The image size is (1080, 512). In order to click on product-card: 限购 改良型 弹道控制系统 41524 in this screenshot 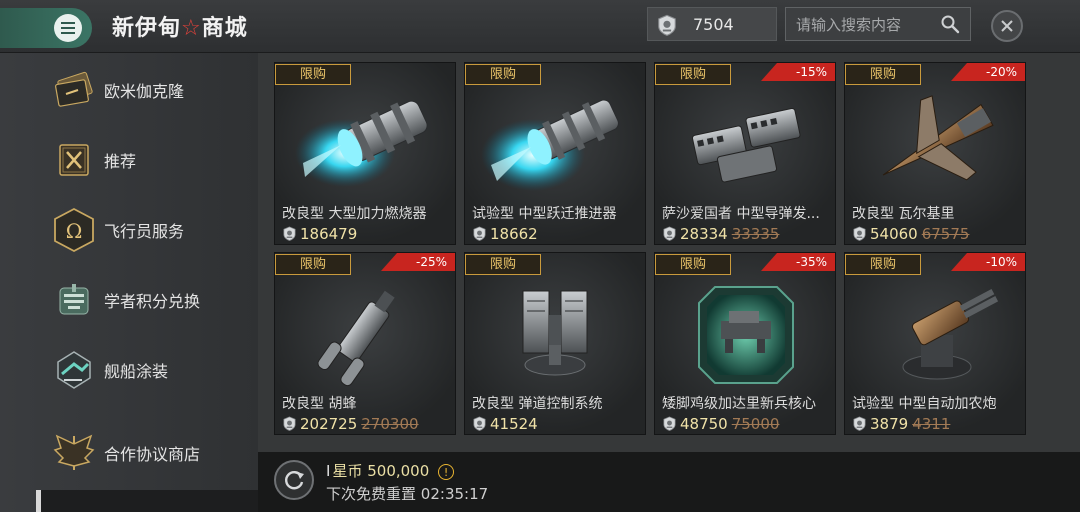, I will do `click(555, 343)`.